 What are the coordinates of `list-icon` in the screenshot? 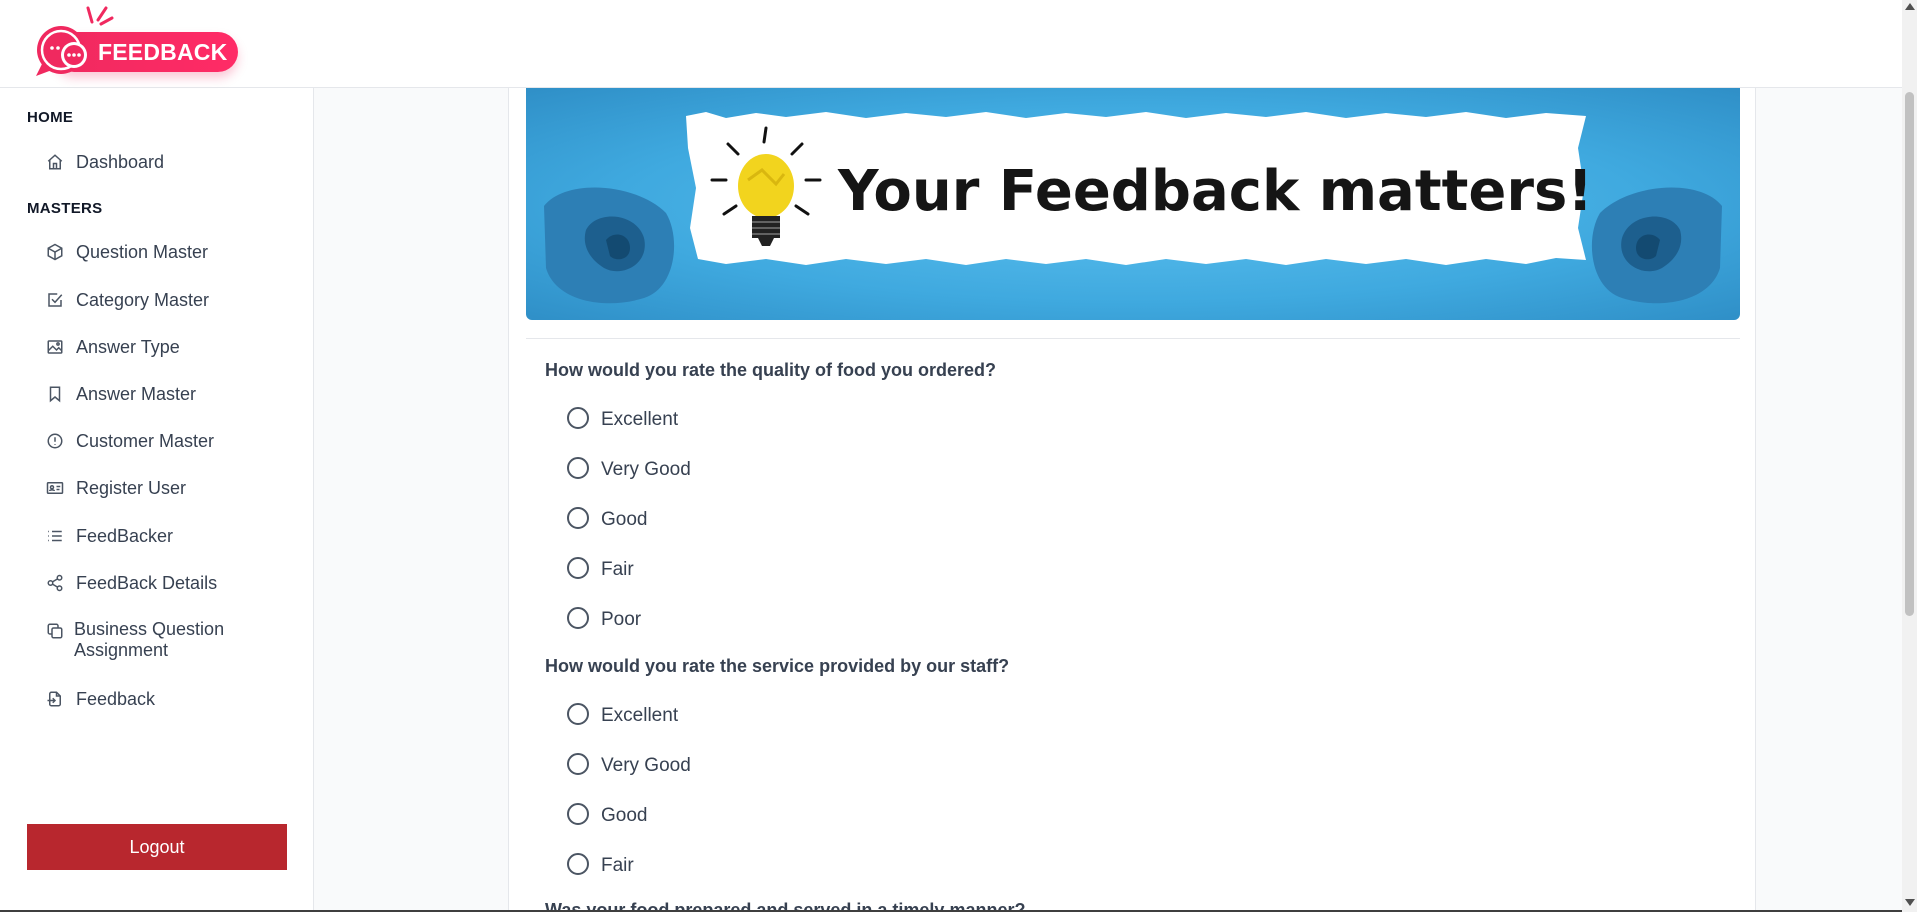 It's located at (55, 536).